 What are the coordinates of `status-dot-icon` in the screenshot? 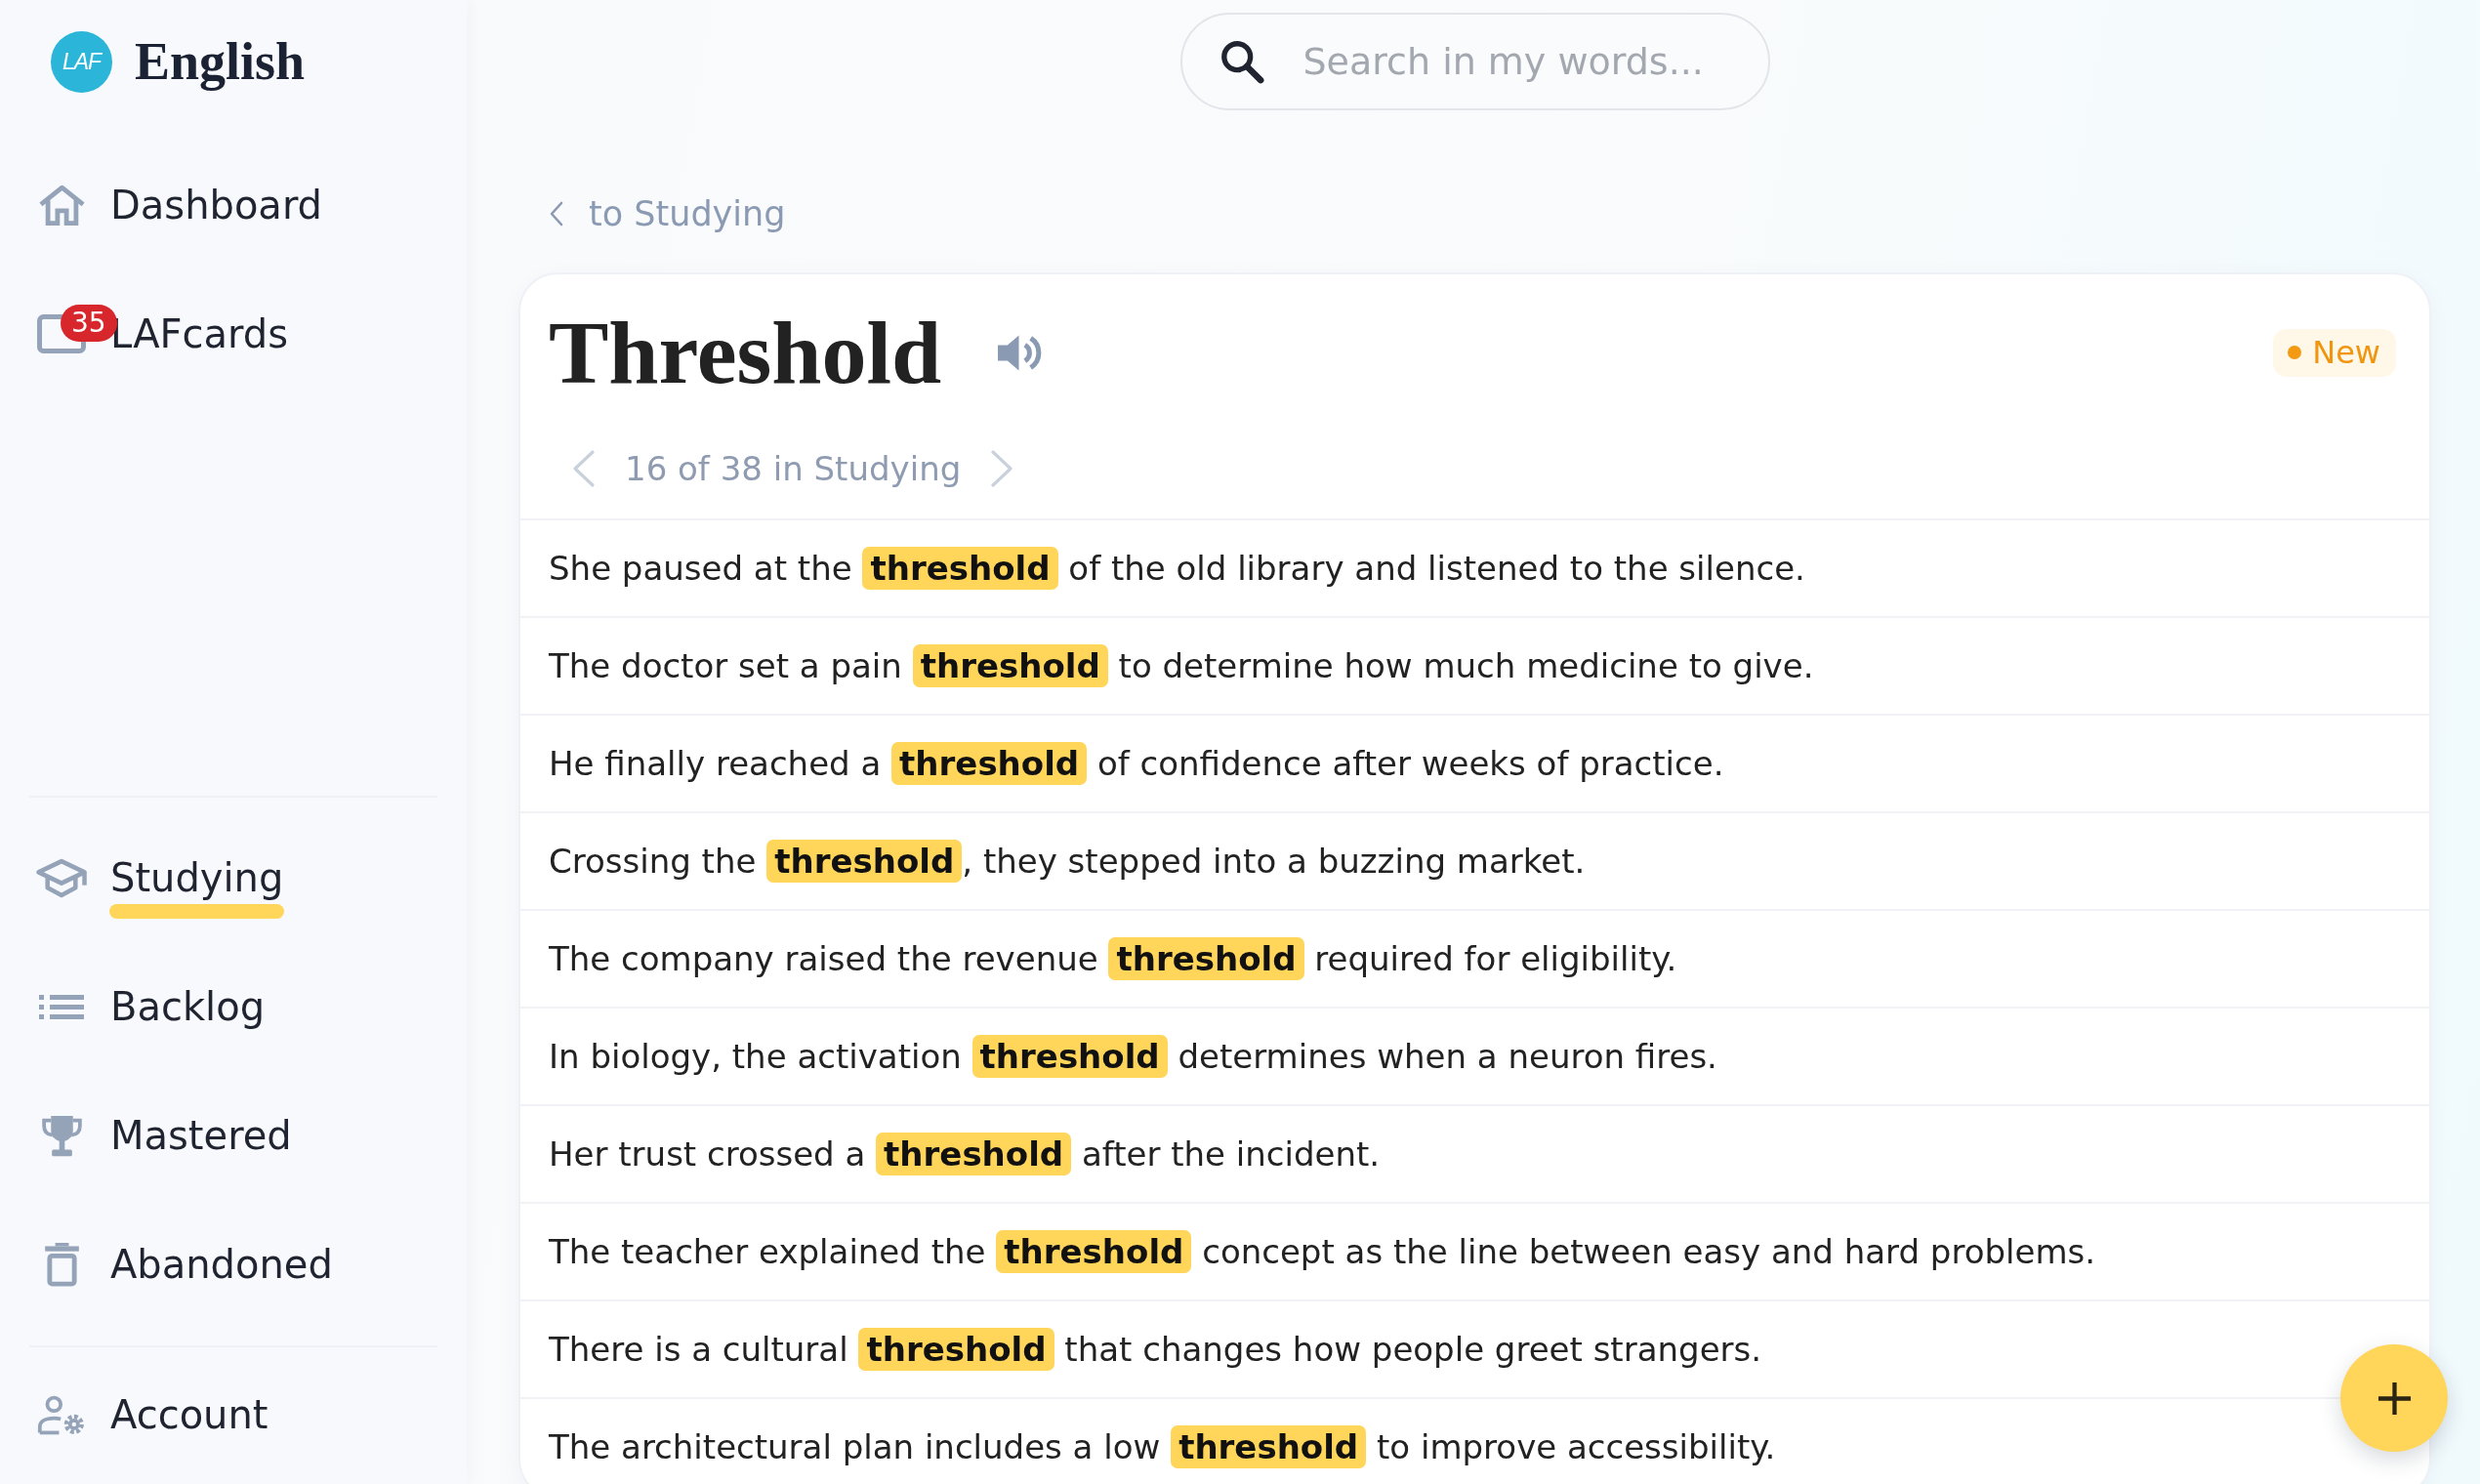 It's located at (2295, 353).